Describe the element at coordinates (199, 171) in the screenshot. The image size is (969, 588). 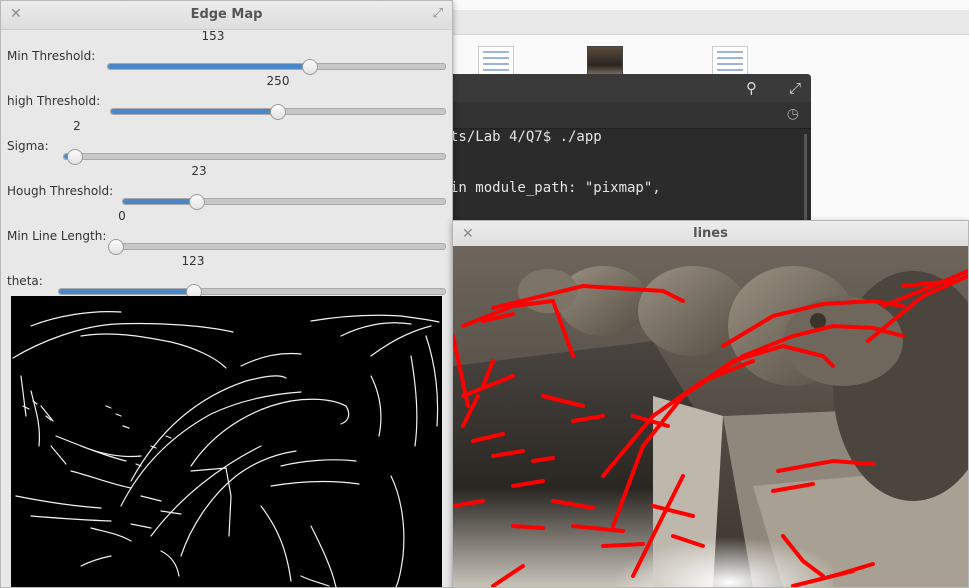
I see `slider-value: 23` at that location.